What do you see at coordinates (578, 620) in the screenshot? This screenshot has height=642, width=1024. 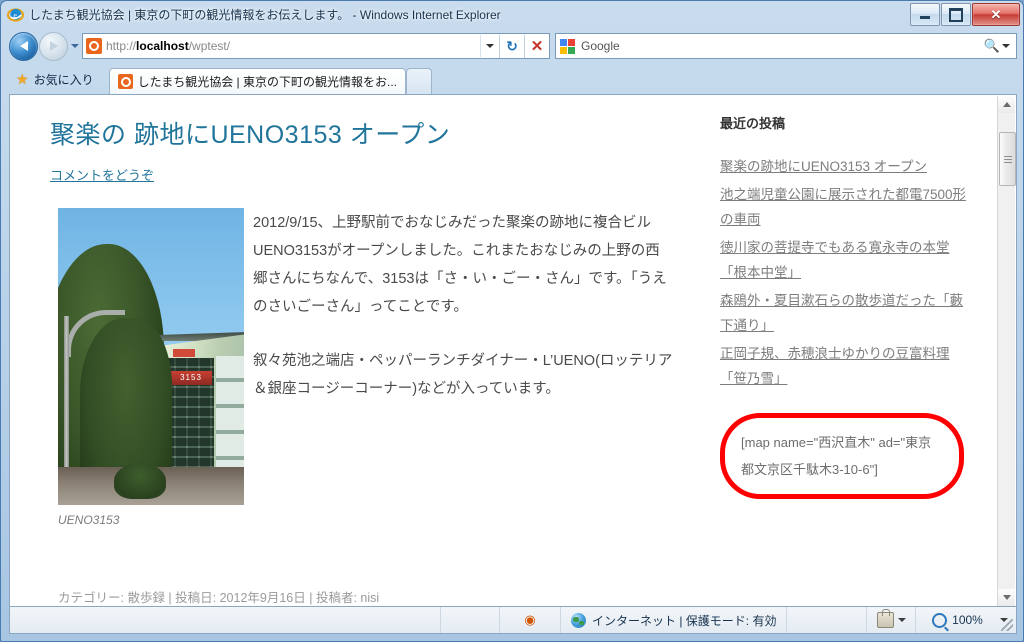 I see `globe-icon` at bounding box center [578, 620].